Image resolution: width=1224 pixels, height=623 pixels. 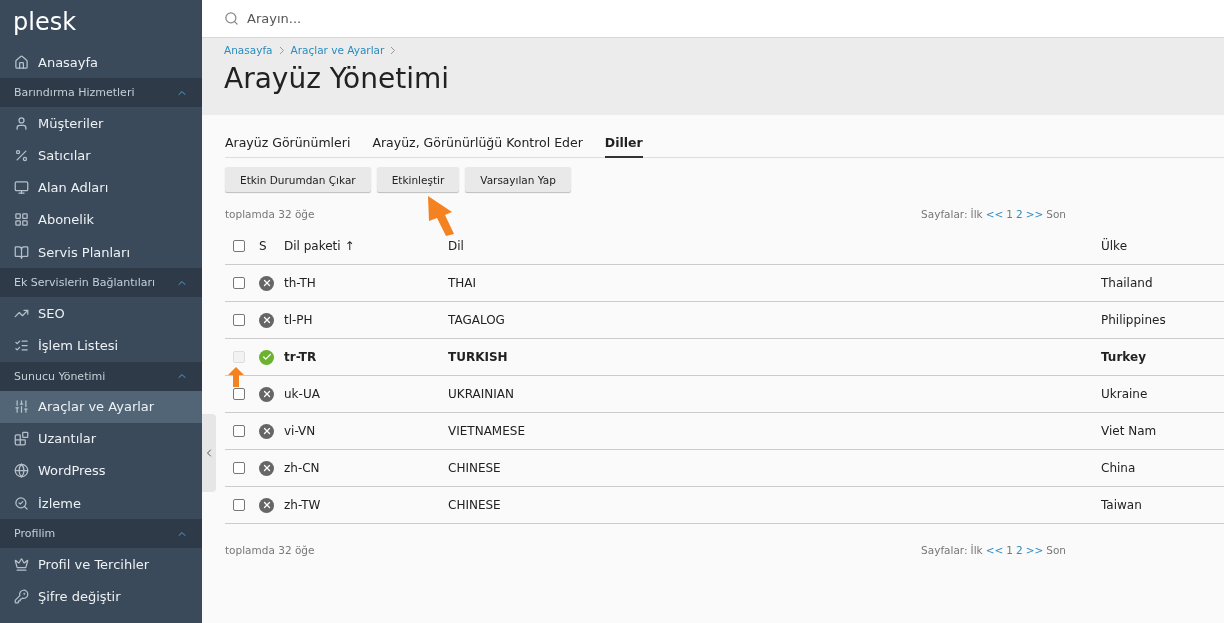 What do you see at coordinates (263, 246) in the screenshot?
I see `column-header: S` at bounding box center [263, 246].